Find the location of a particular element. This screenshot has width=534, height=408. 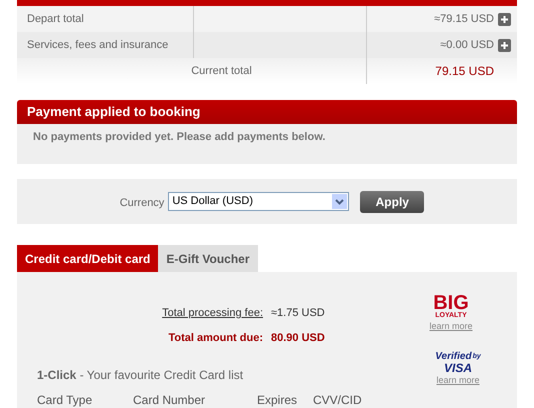

currency-label: Currency is located at coordinates (142, 203).